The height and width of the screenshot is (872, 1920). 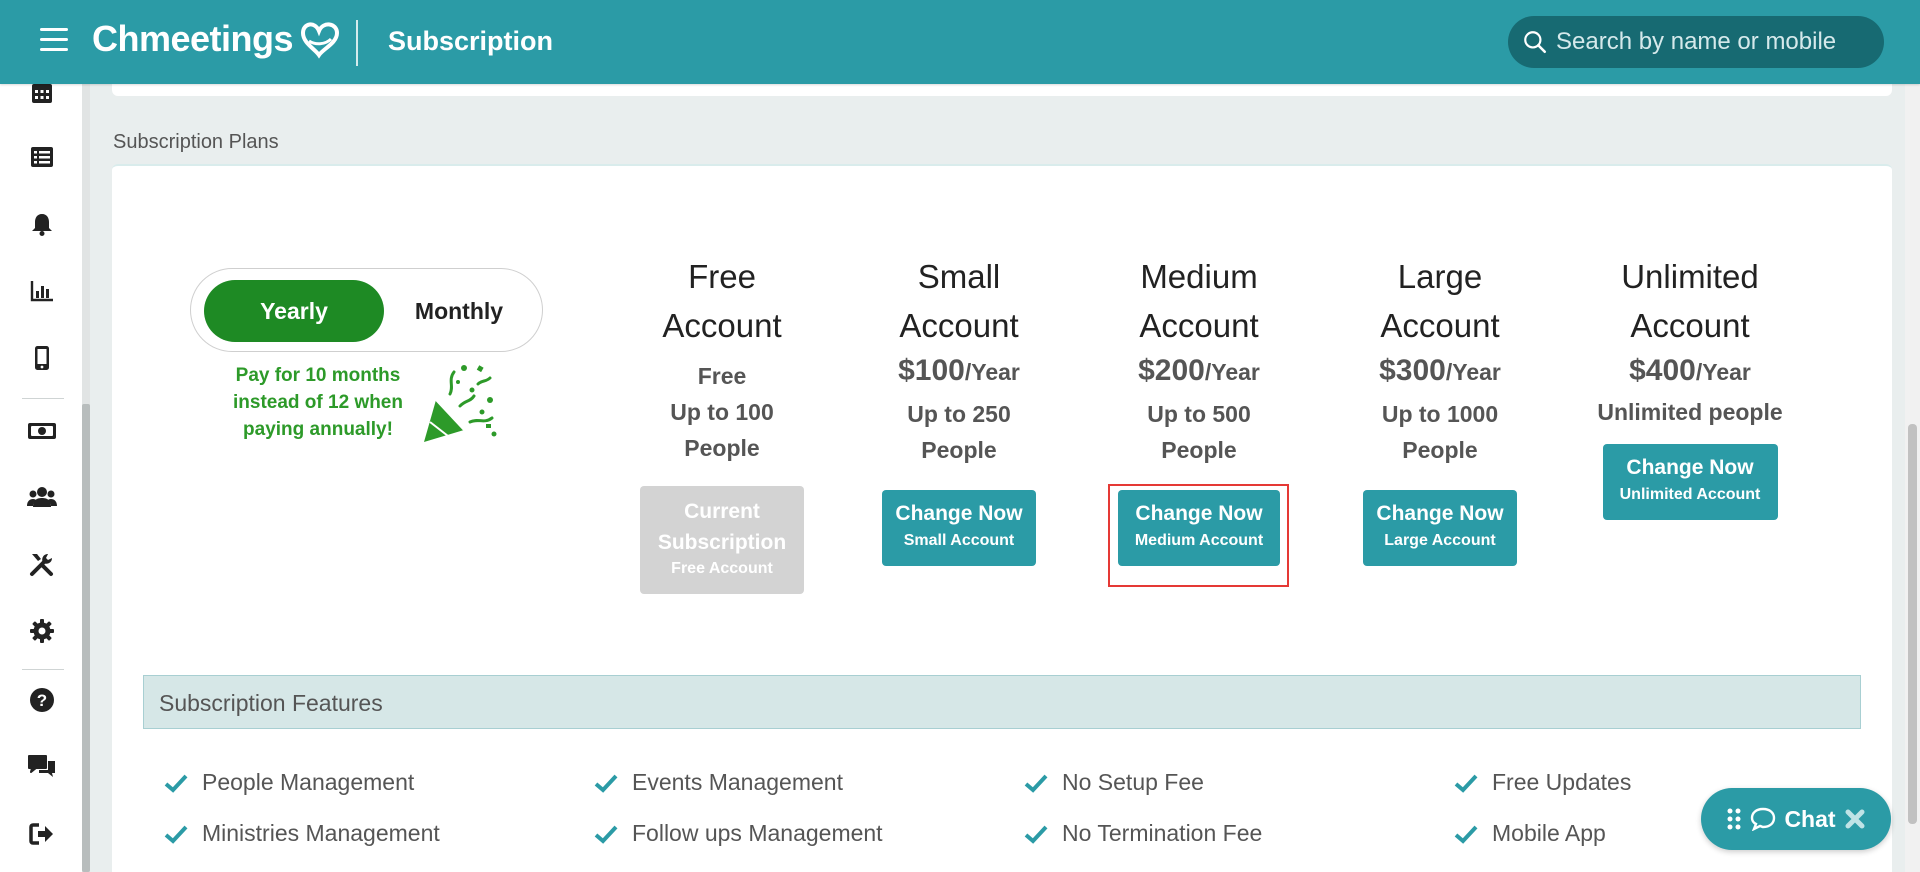 I want to click on plan-name: Small Account, so click(x=959, y=301).